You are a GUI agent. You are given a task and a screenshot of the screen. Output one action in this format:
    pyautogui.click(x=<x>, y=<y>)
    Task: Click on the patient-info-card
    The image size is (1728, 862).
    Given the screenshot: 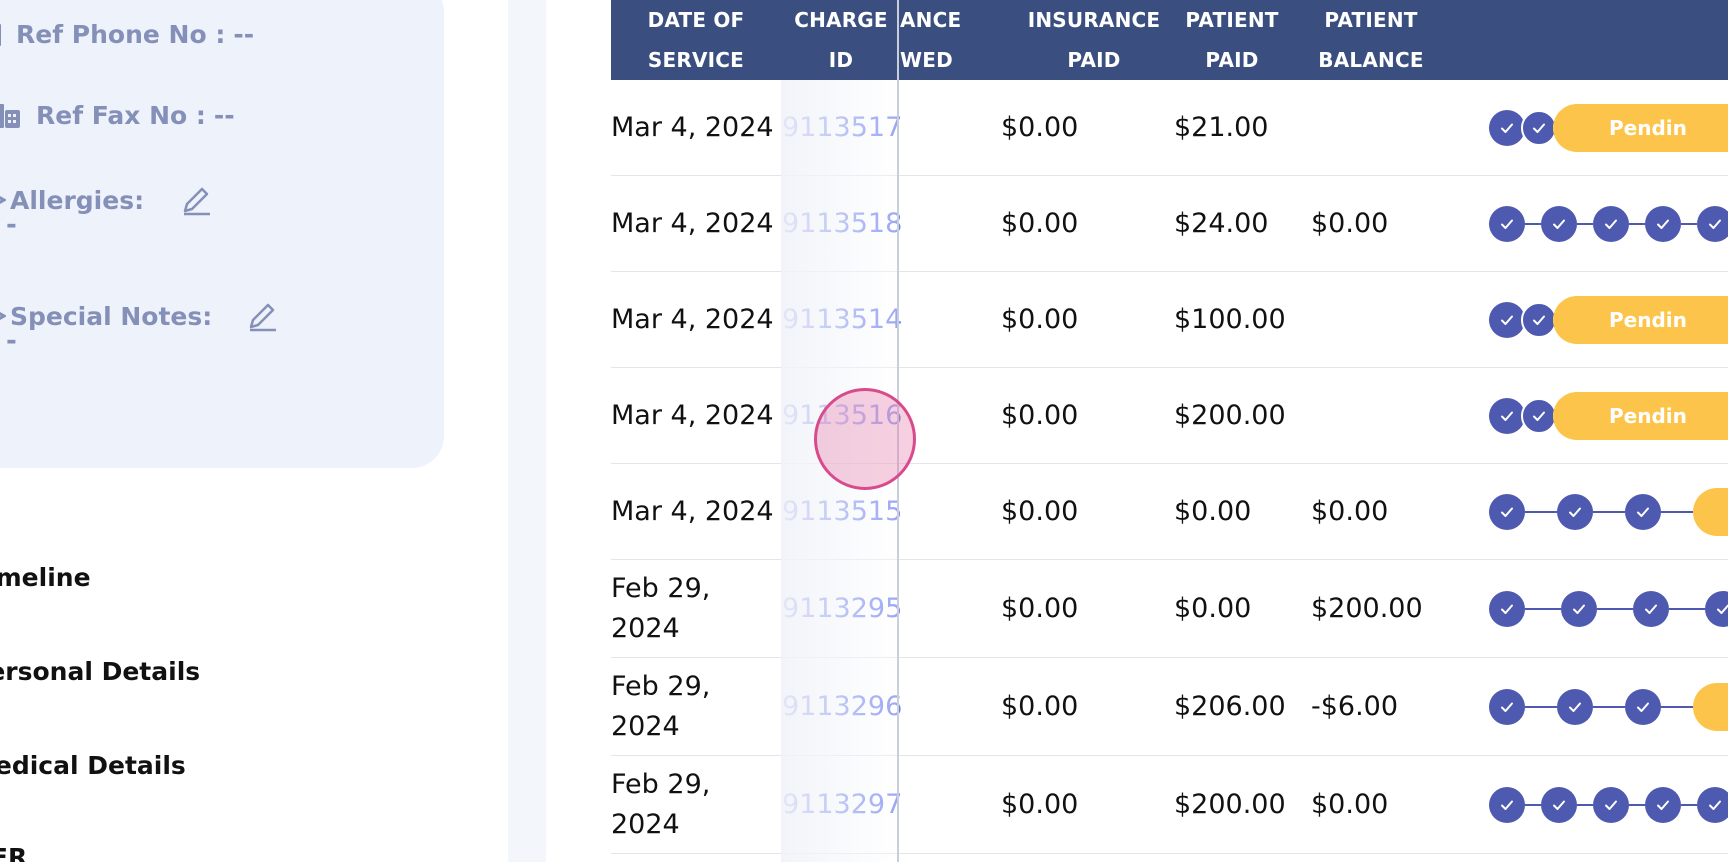 What is the action you would take?
    pyautogui.click(x=222, y=234)
    